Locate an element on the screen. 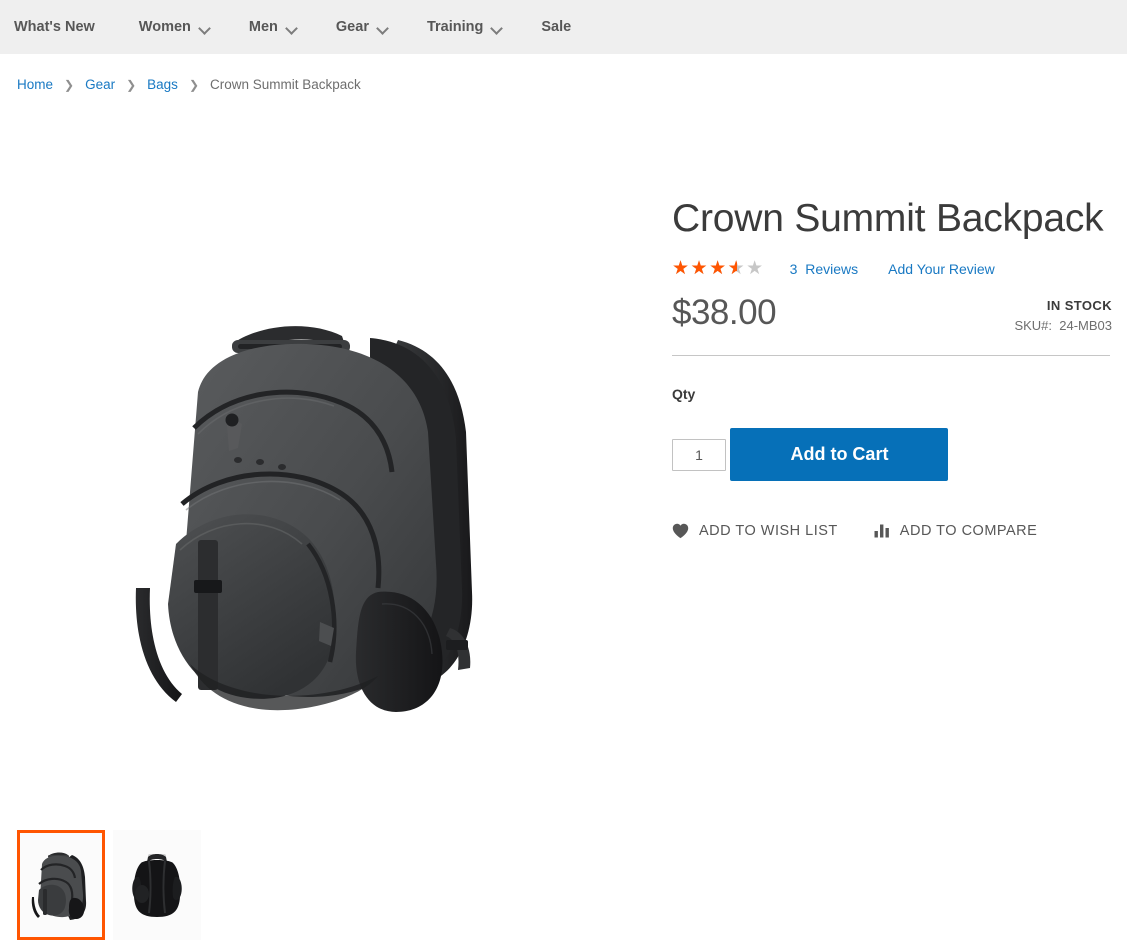 Image resolution: width=1127 pixels, height=940 pixels. nav-item-sale: Sale is located at coordinates (564, 27).